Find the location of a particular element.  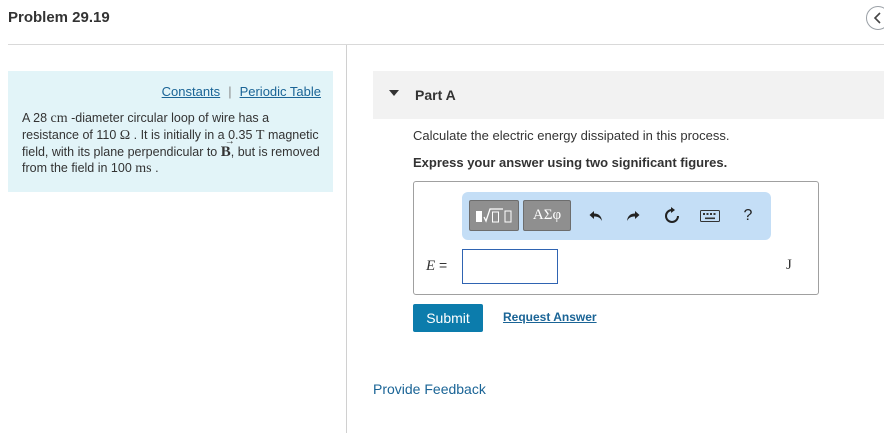

resource-links: Constants | Periodic Table is located at coordinates (241, 91).